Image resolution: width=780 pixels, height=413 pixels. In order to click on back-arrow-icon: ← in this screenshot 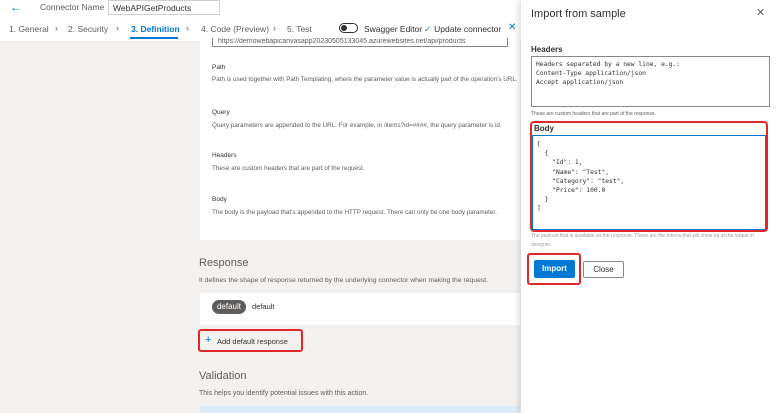, I will do `click(16, 7)`.